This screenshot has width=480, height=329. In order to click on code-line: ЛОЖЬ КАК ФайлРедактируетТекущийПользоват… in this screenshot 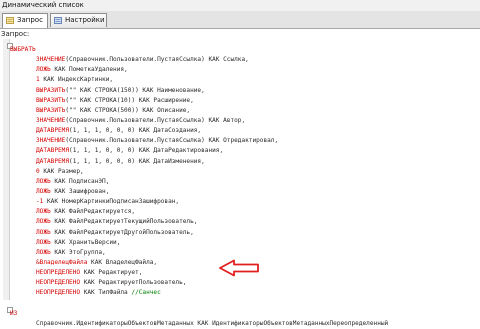, I will do `click(245, 222)`.